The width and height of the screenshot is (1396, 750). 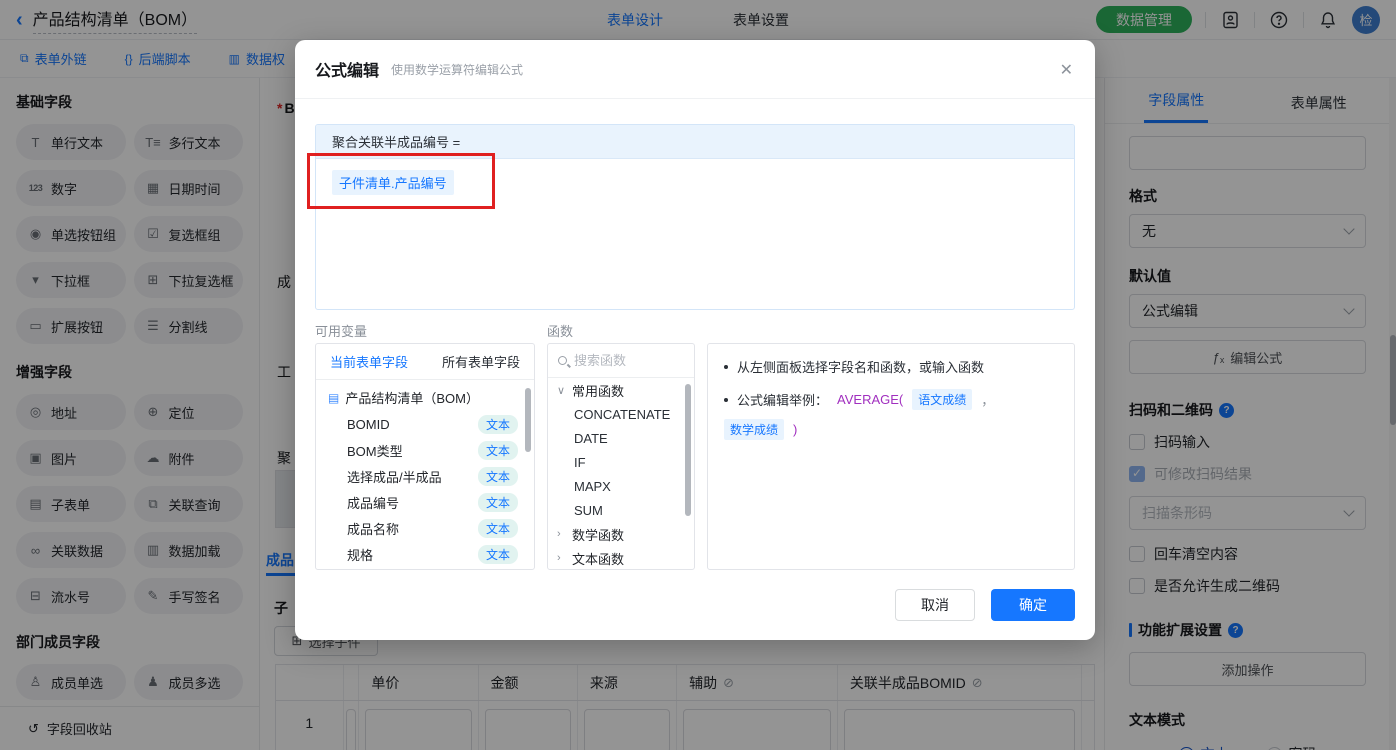 What do you see at coordinates (795, 429) in the screenshot?
I see `example-function-close: )` at bounding box center [795, 429].